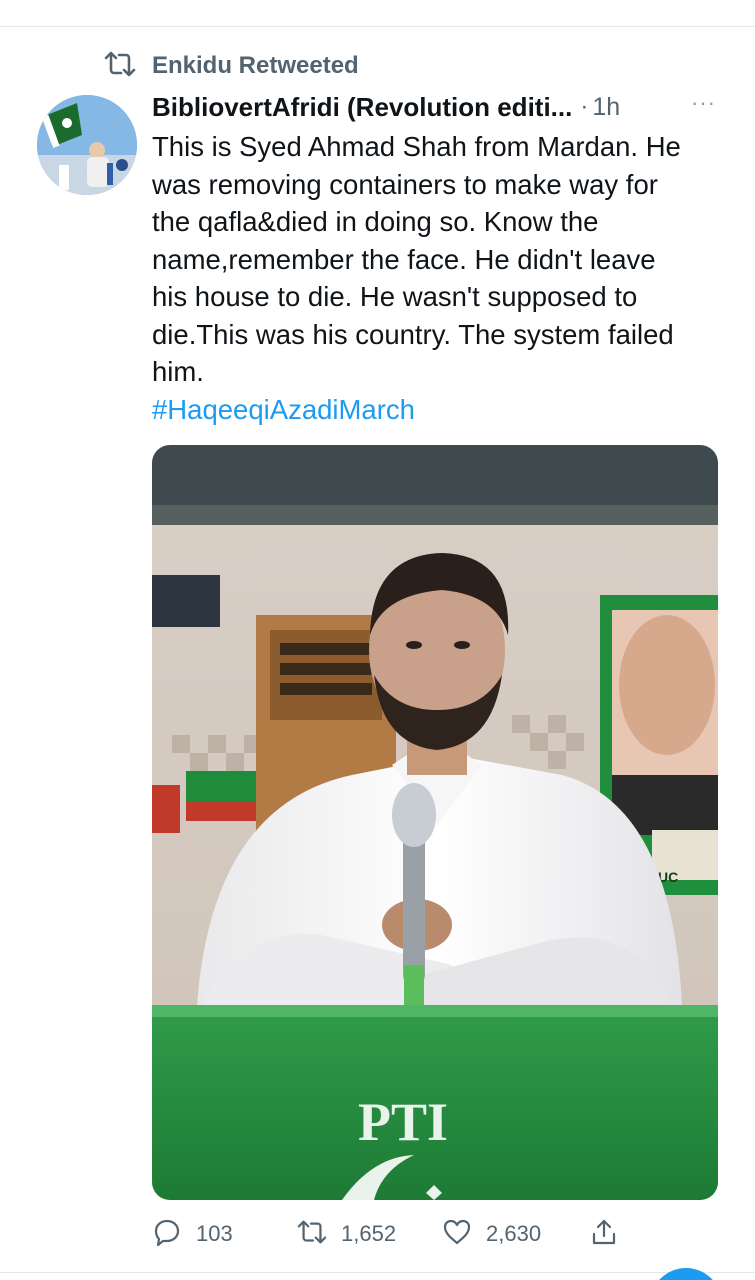 This screenshot has height=1280, width=755. Describe the element at coordinates (255, 65) in the screenshot. I see `retweet-context-text: Enkidu Retweeted` at that location.